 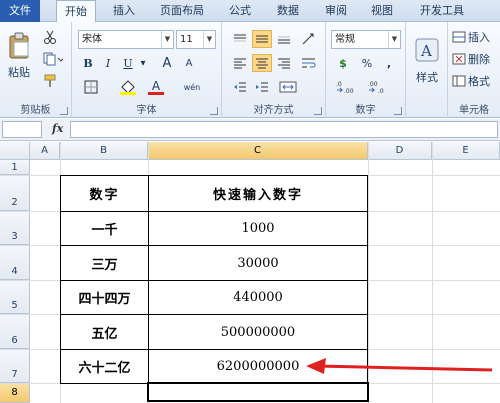 What do you see at coordinates (108, 63) in the screenshot?
I see `italic-button: I` at bounding box center [108, 63].